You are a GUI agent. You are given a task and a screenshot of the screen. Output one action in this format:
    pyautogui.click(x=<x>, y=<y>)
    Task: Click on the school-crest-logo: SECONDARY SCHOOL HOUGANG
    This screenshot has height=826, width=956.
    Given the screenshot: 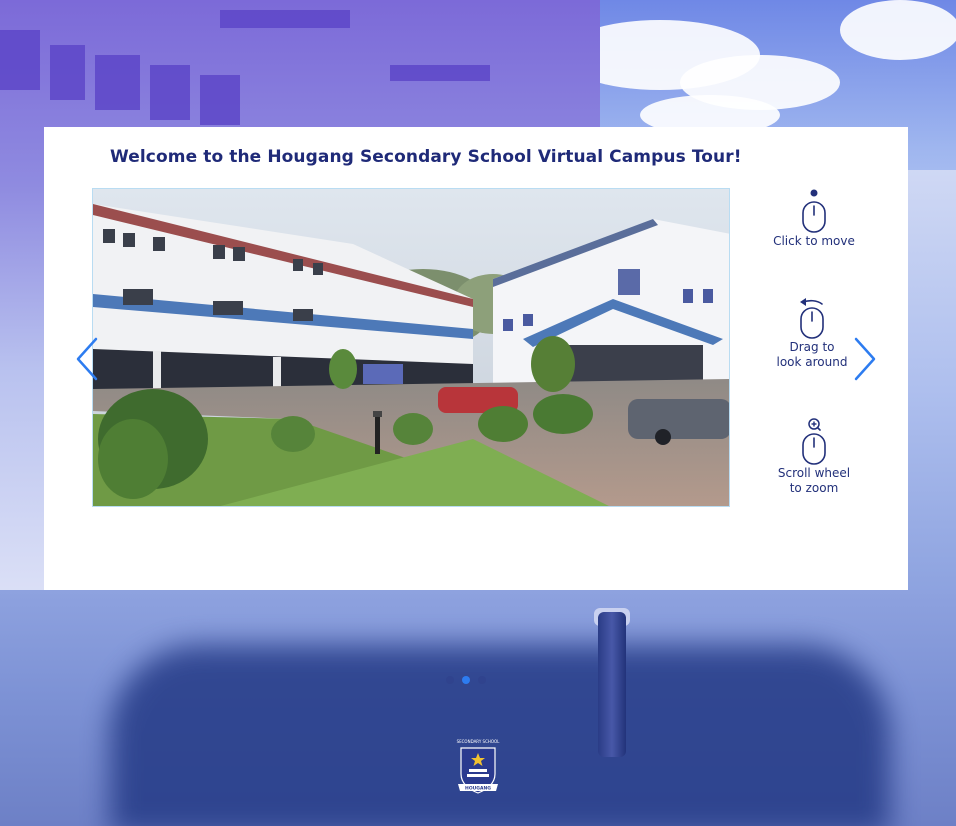 What is the action you would take?
    pyautogui.click(x=478, y=768)
    